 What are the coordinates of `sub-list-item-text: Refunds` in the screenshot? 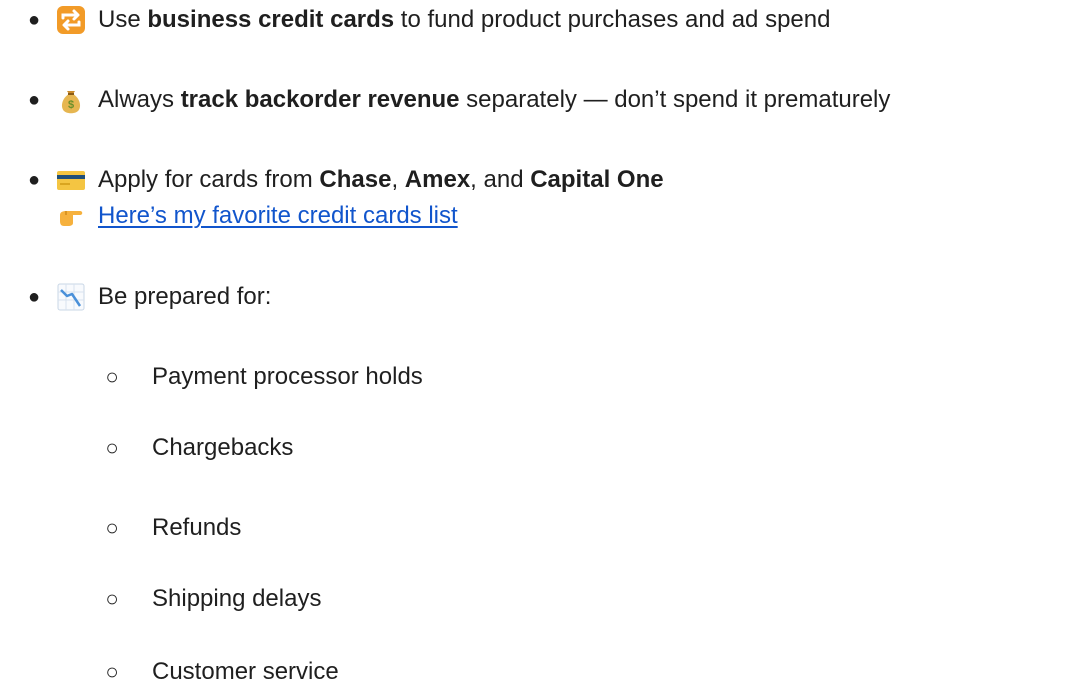 It's located at (197, 527).